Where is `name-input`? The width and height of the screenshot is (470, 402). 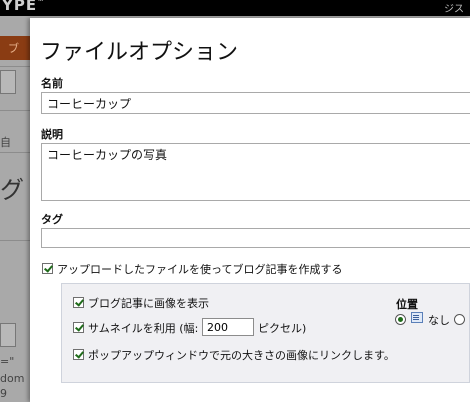 name-input is located at coordinates (255, 103).